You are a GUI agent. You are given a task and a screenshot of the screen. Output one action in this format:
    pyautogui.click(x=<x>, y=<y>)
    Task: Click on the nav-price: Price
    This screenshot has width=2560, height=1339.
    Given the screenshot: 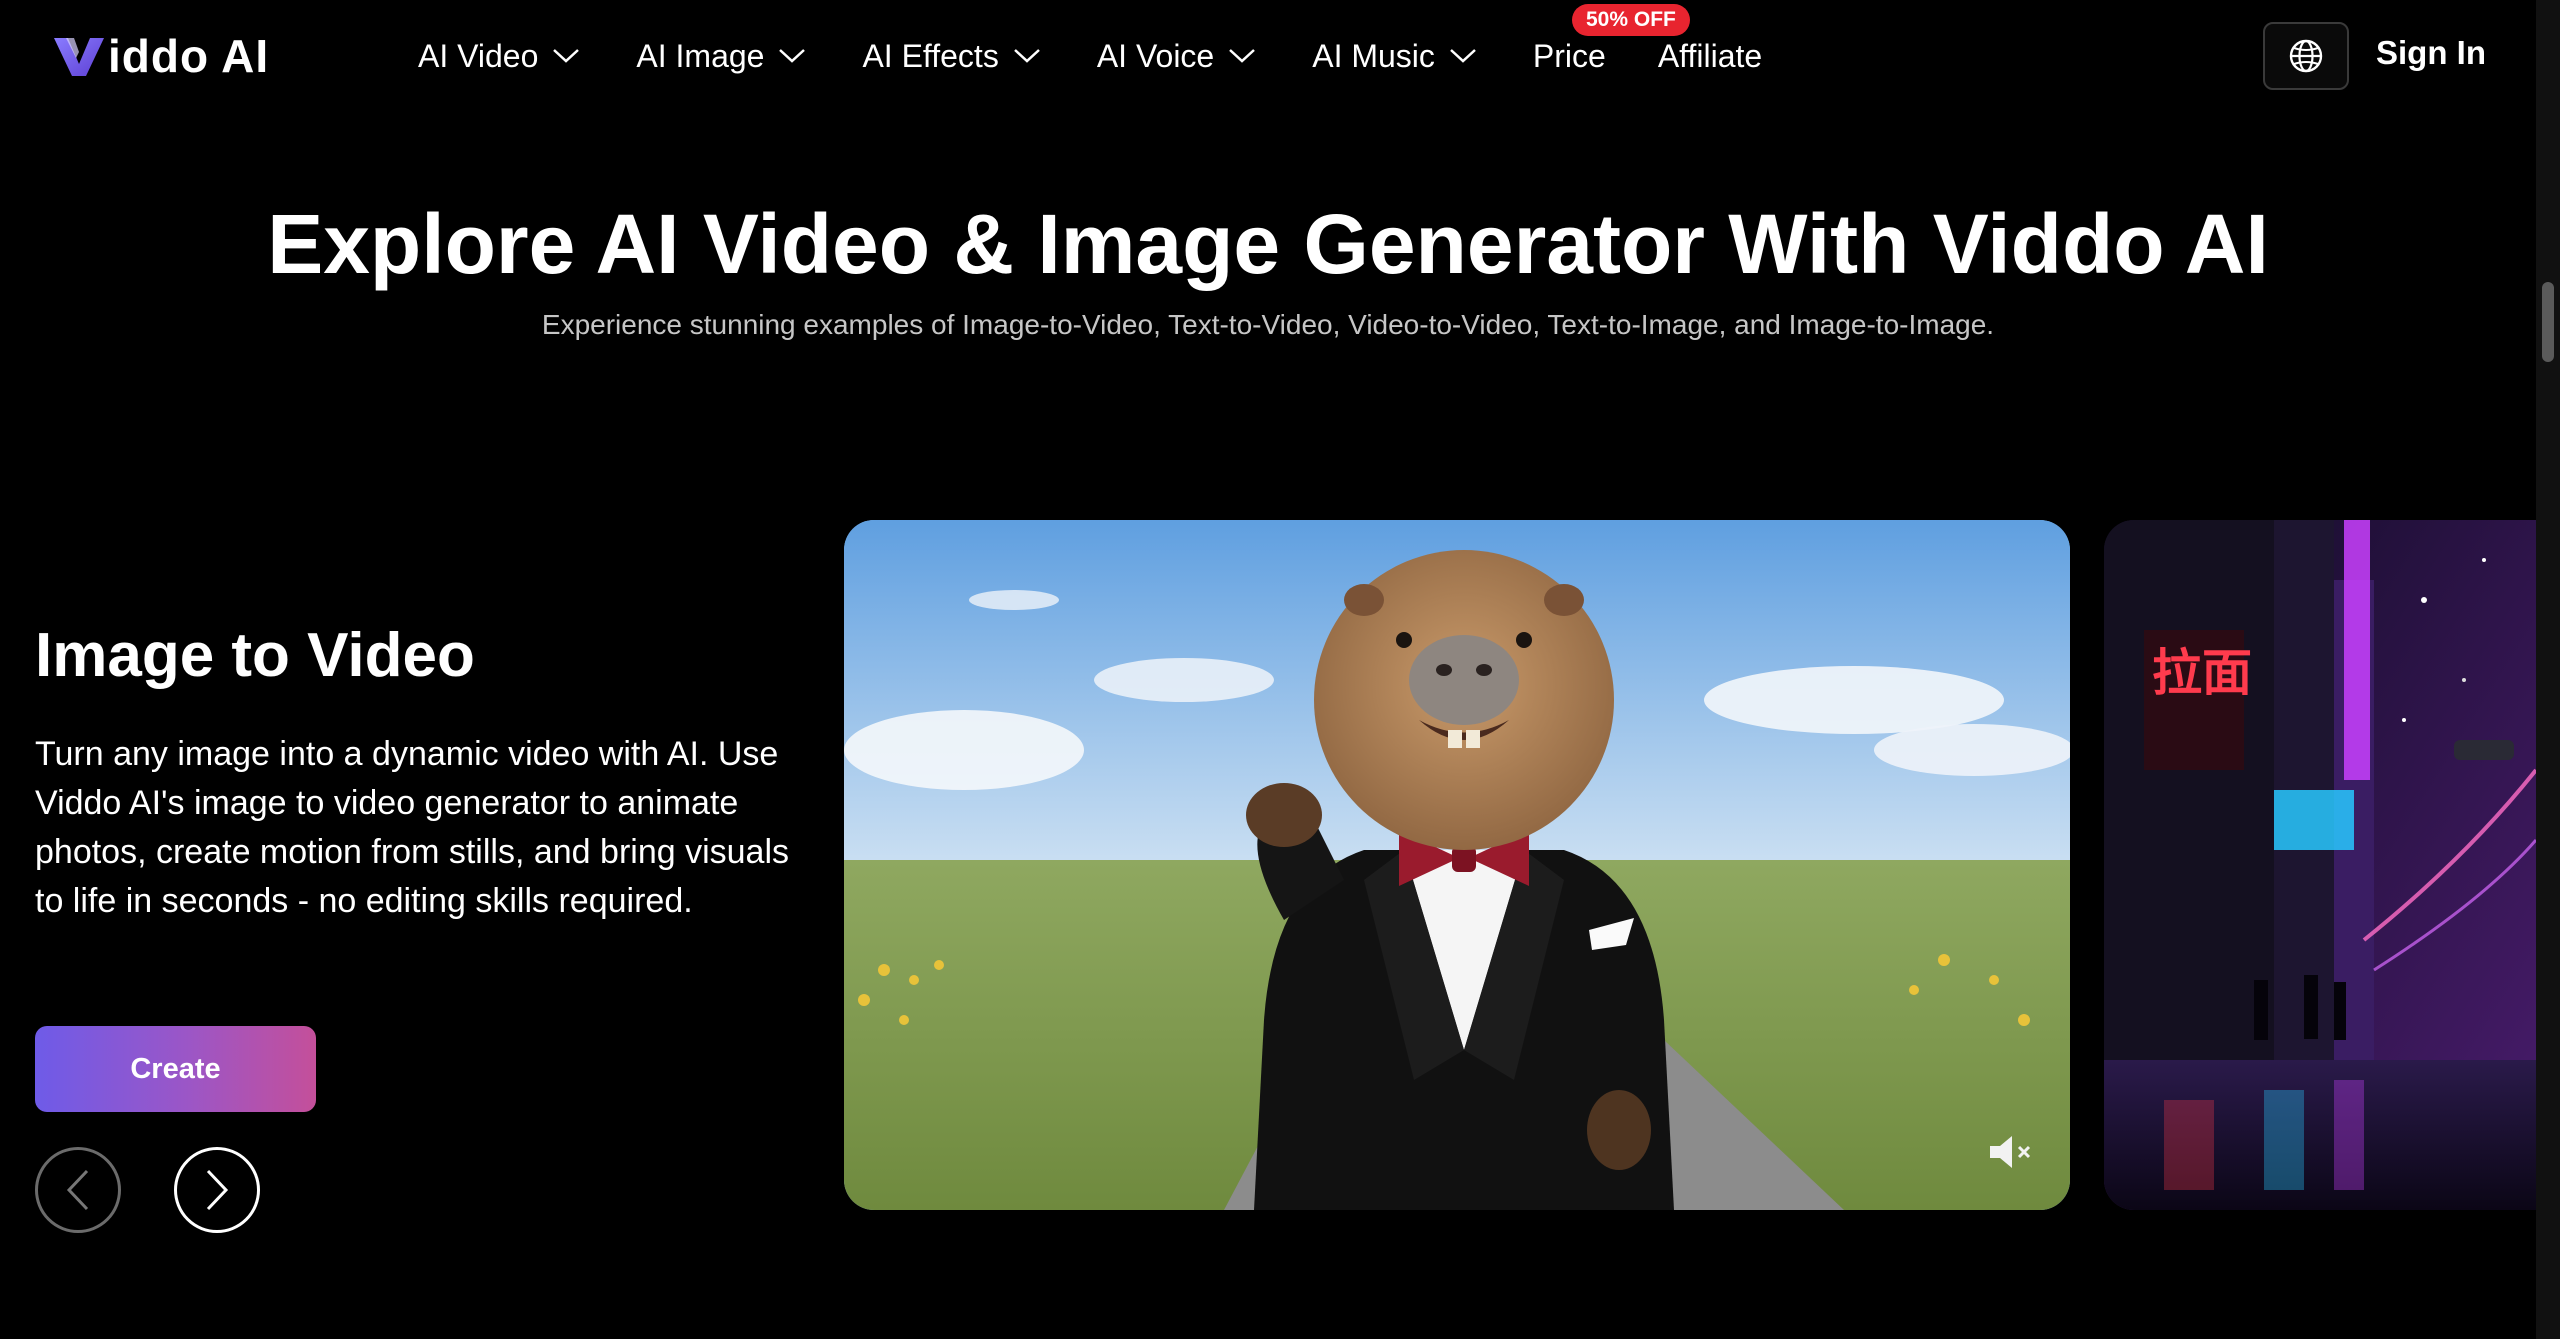 What is the action you would take?
    pyautogui.click(x=1569, y=56)
    